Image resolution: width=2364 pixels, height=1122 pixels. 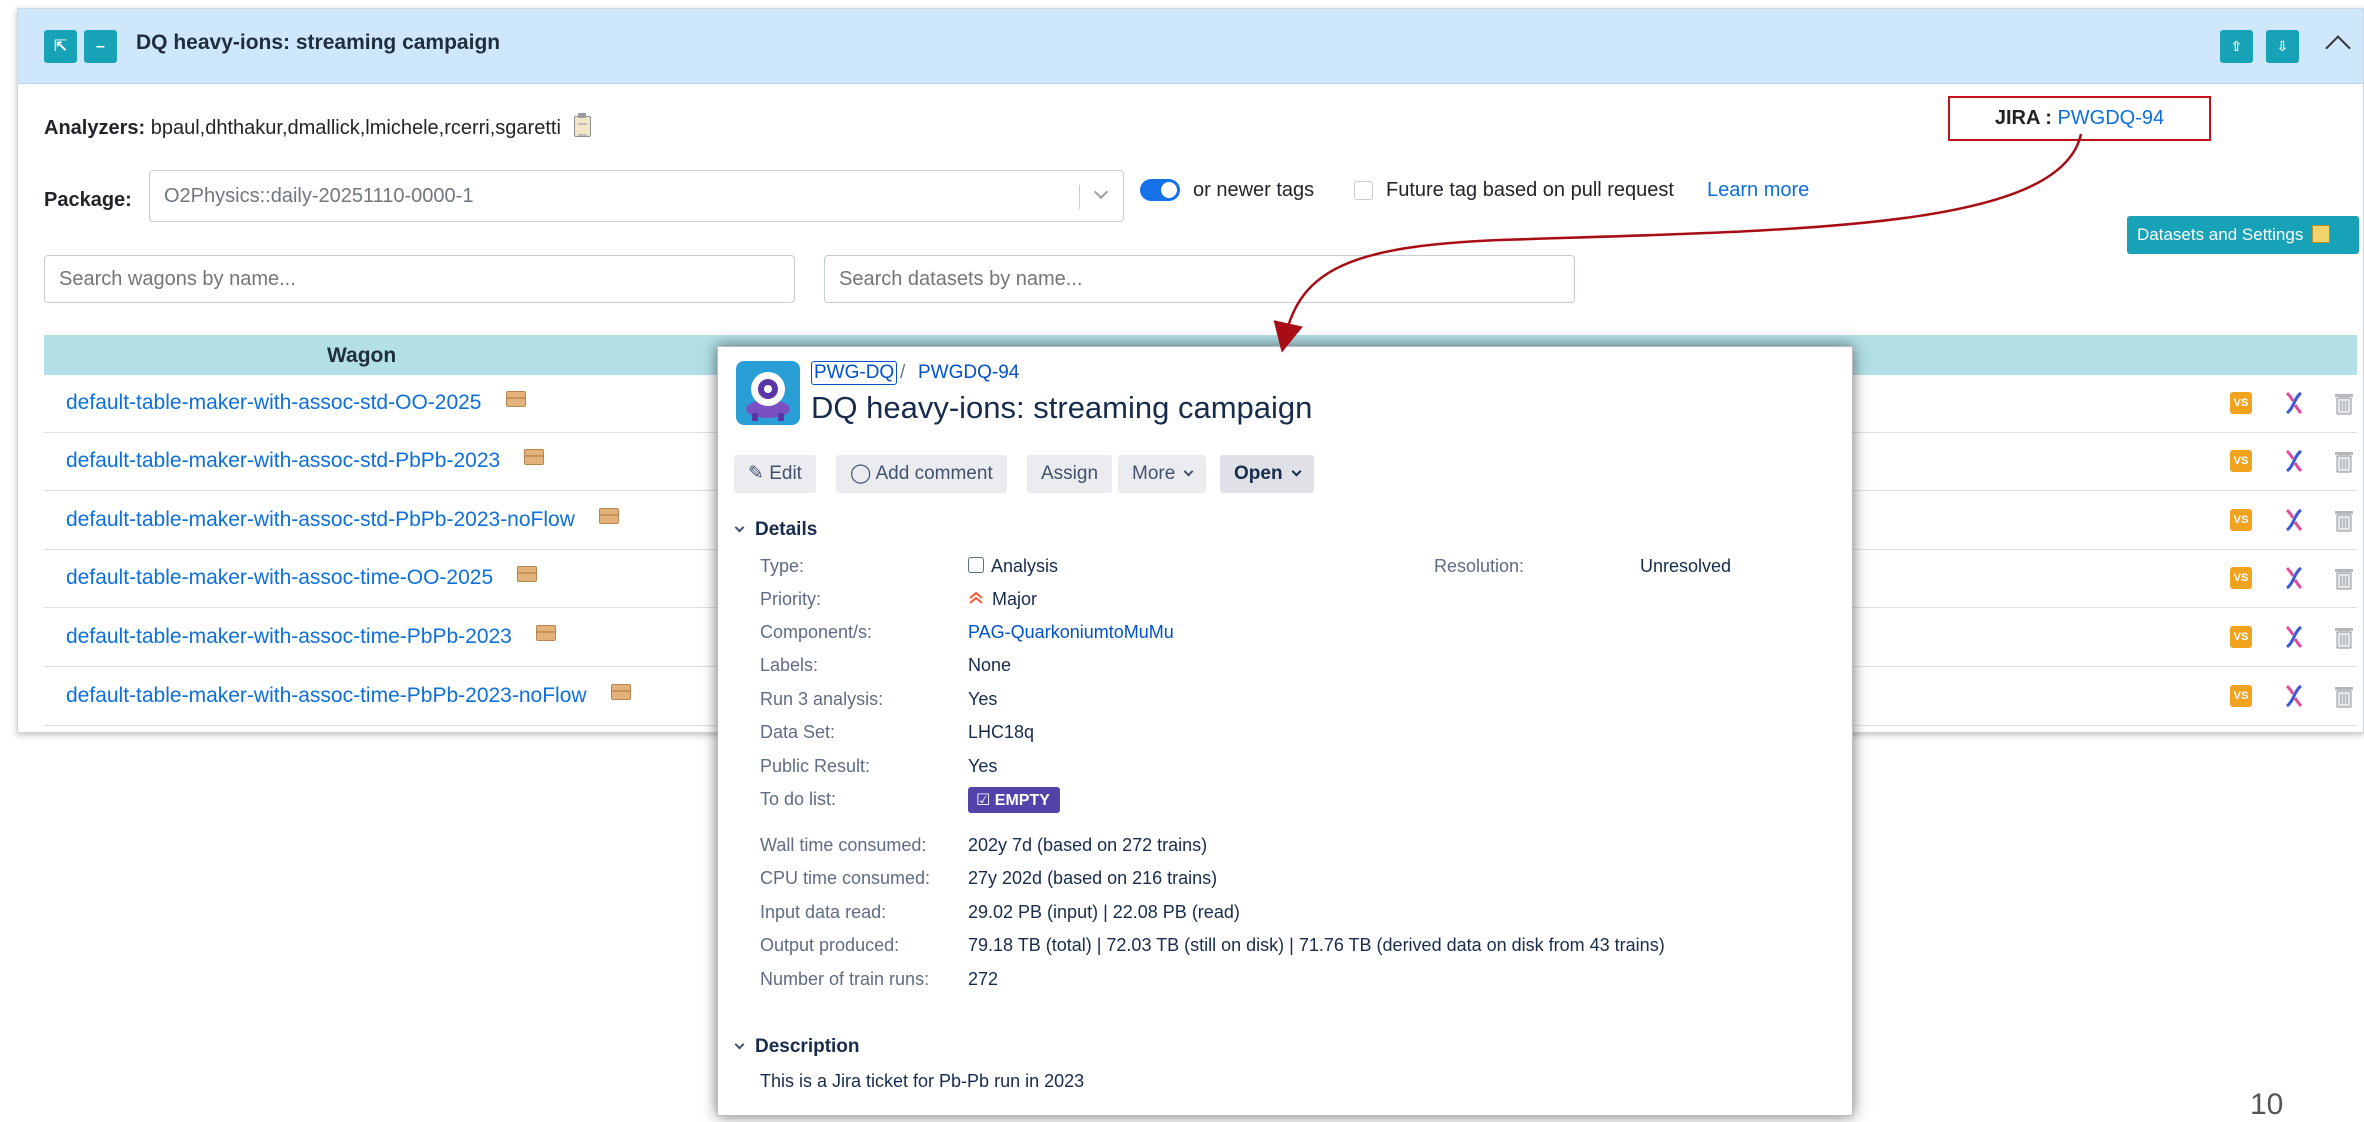 I want to click on priority-text: Major, so click(x=1015, y=599).